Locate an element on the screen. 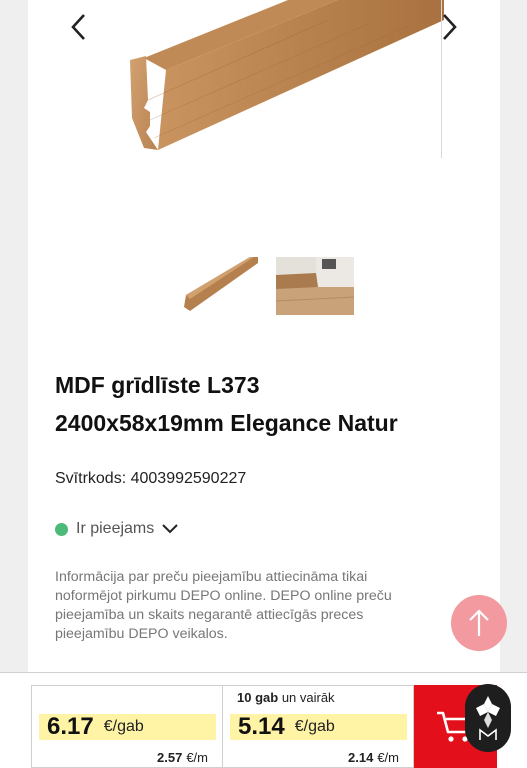 This screenshot has height=768, width=527. bulk-price-value: 5.14 is located at coordinates (261, 726).